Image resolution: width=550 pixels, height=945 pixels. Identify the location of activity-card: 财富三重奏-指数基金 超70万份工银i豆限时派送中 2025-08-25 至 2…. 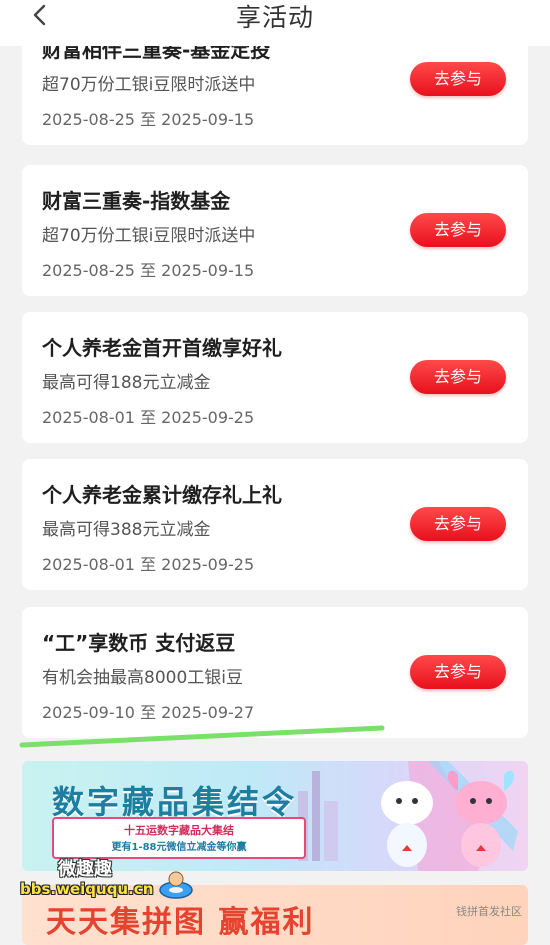
(275, 230).